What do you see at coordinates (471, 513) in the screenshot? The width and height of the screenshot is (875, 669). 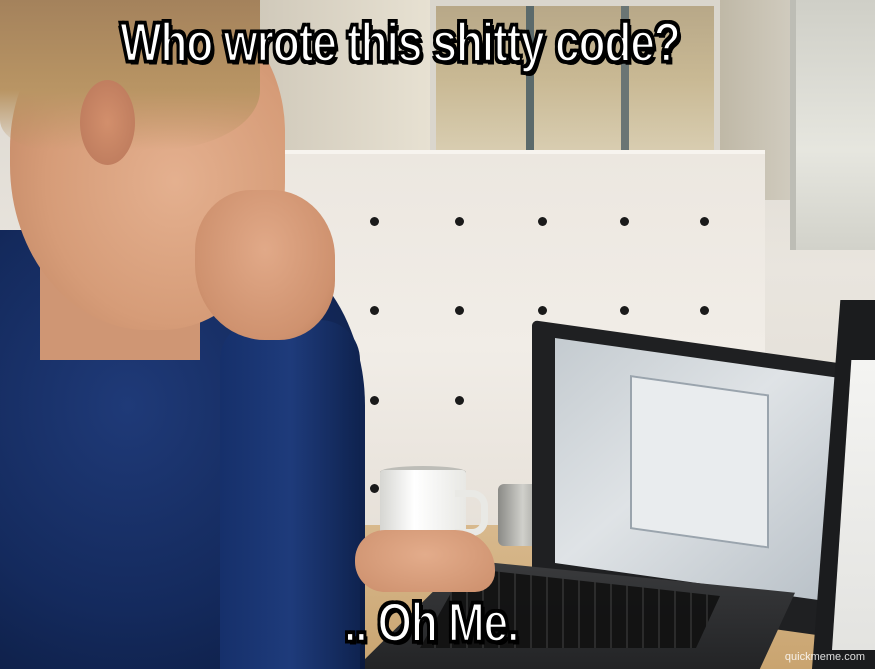 I see `mug-handle` at bounding box center [471, 513].